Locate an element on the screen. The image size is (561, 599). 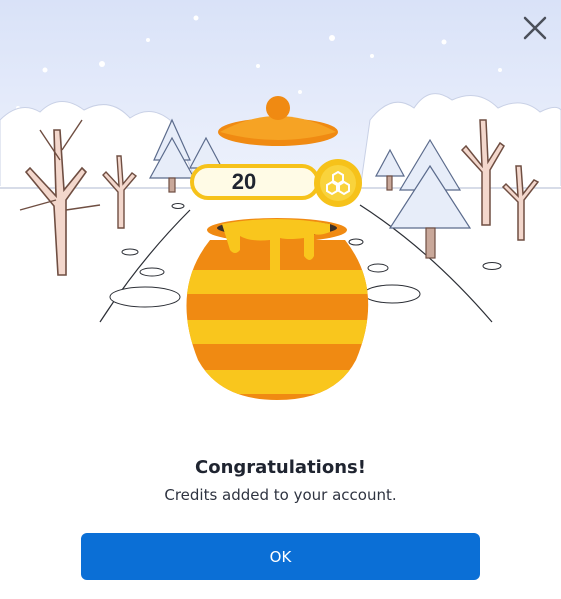
dialog-title: Congratulations! is located at coordinates (280, 467).